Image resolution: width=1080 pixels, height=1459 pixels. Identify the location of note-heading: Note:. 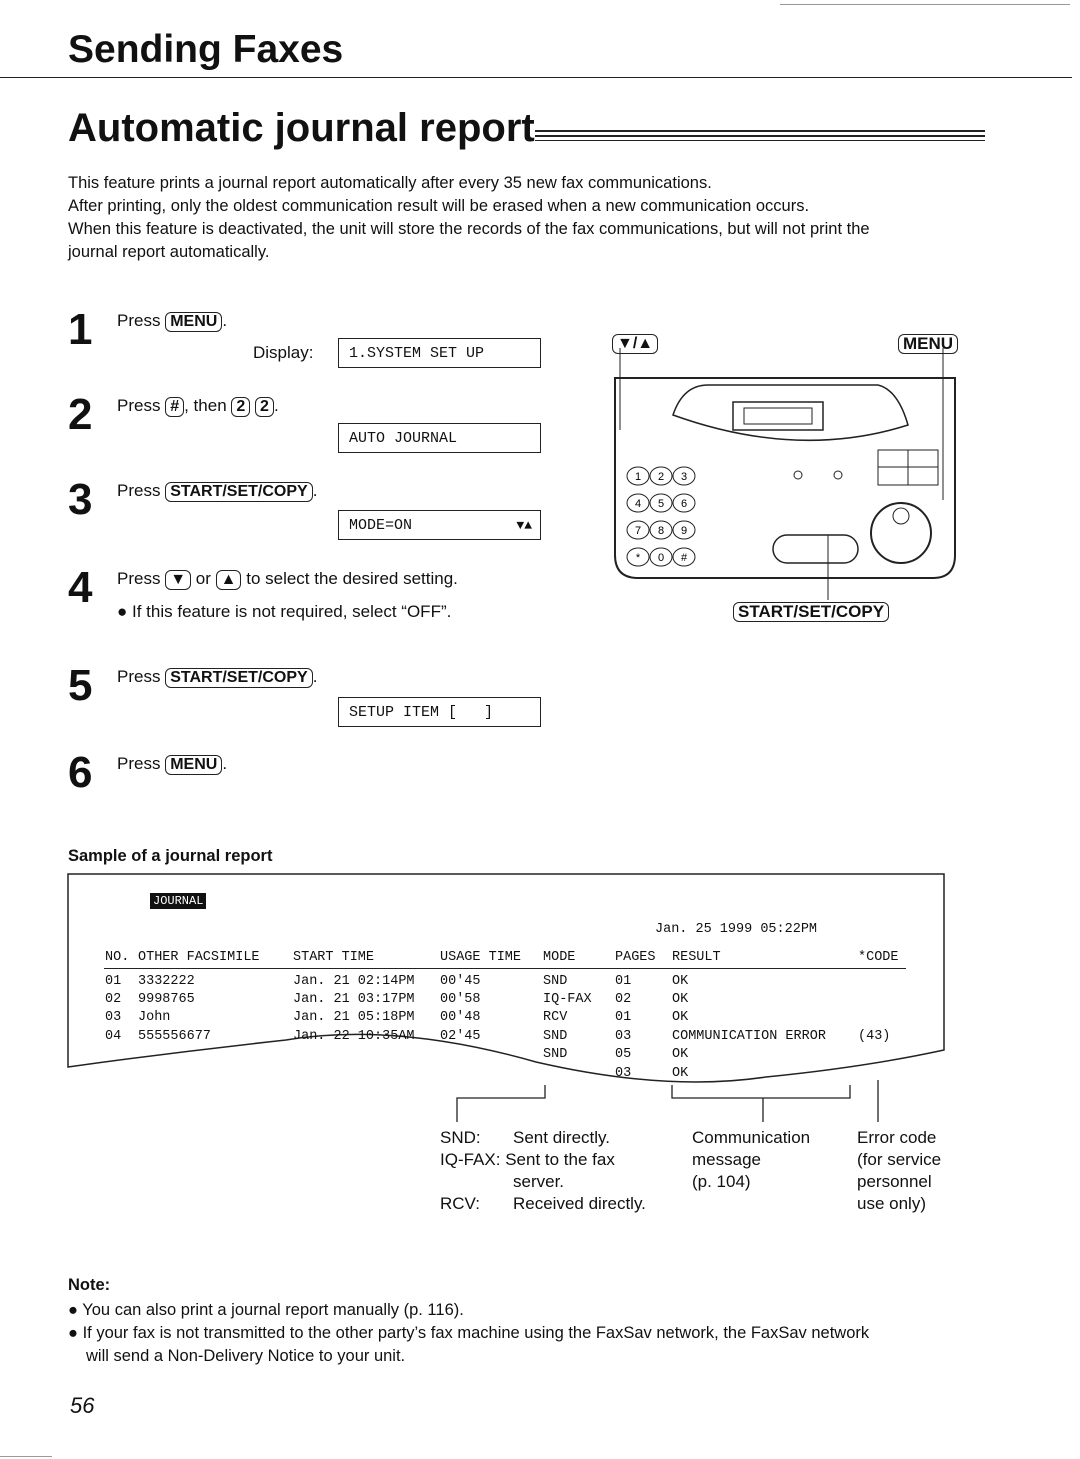
(89, 1285).